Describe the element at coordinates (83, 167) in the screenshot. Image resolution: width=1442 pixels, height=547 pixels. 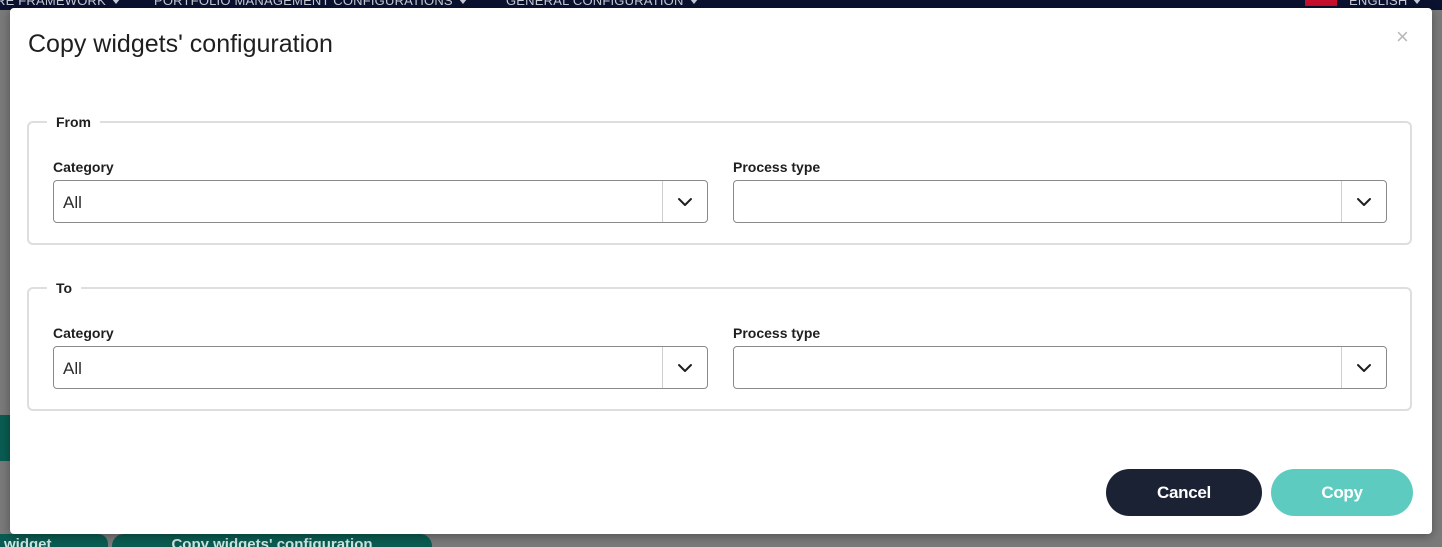
I see `from-category-label: Category` at that location.